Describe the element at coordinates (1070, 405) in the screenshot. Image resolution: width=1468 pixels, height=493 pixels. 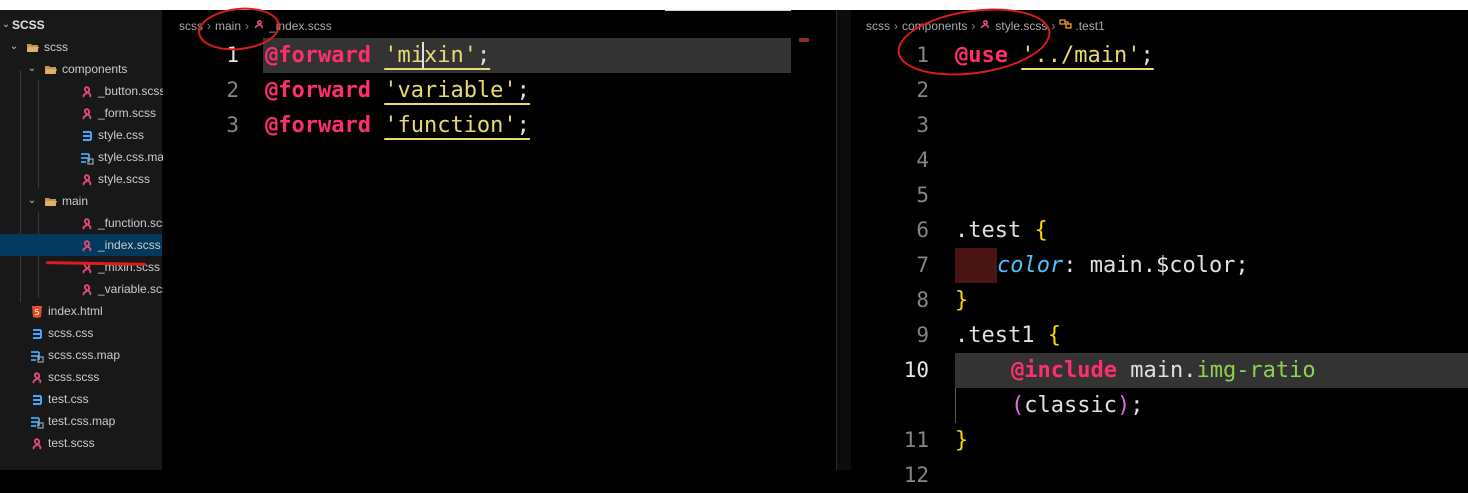
I see `token-argument: classic` at that location.